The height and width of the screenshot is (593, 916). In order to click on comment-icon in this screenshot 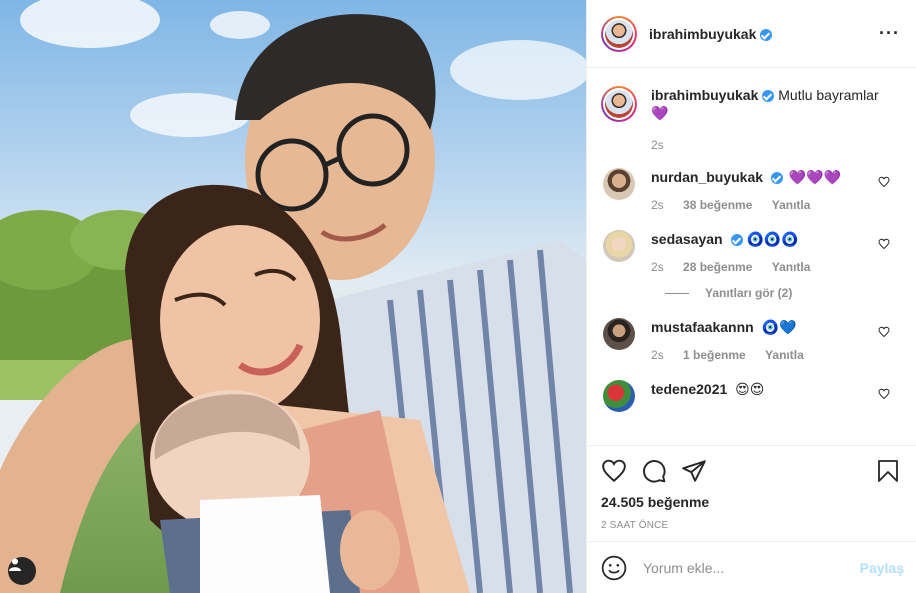, I will do `click(654, 471)`.